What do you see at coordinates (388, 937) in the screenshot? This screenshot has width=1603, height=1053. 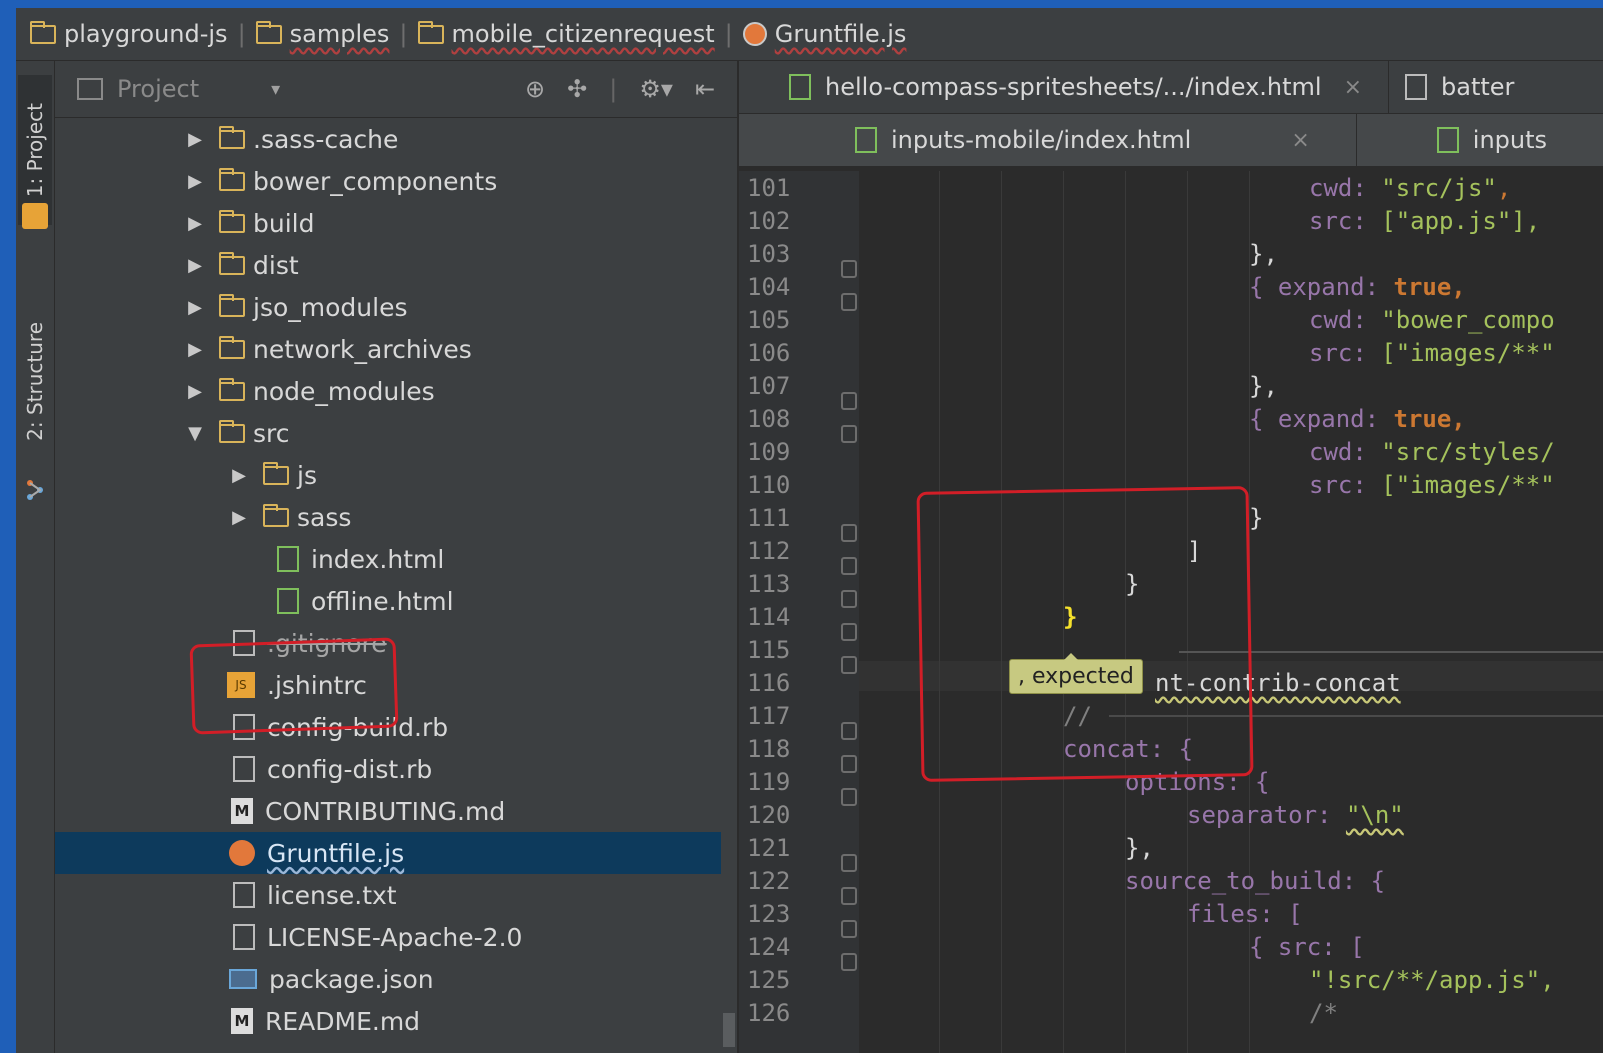 I see `tree-item-license-apache: LICENSE-Apache-2.0` at bounding box center [388, 937].